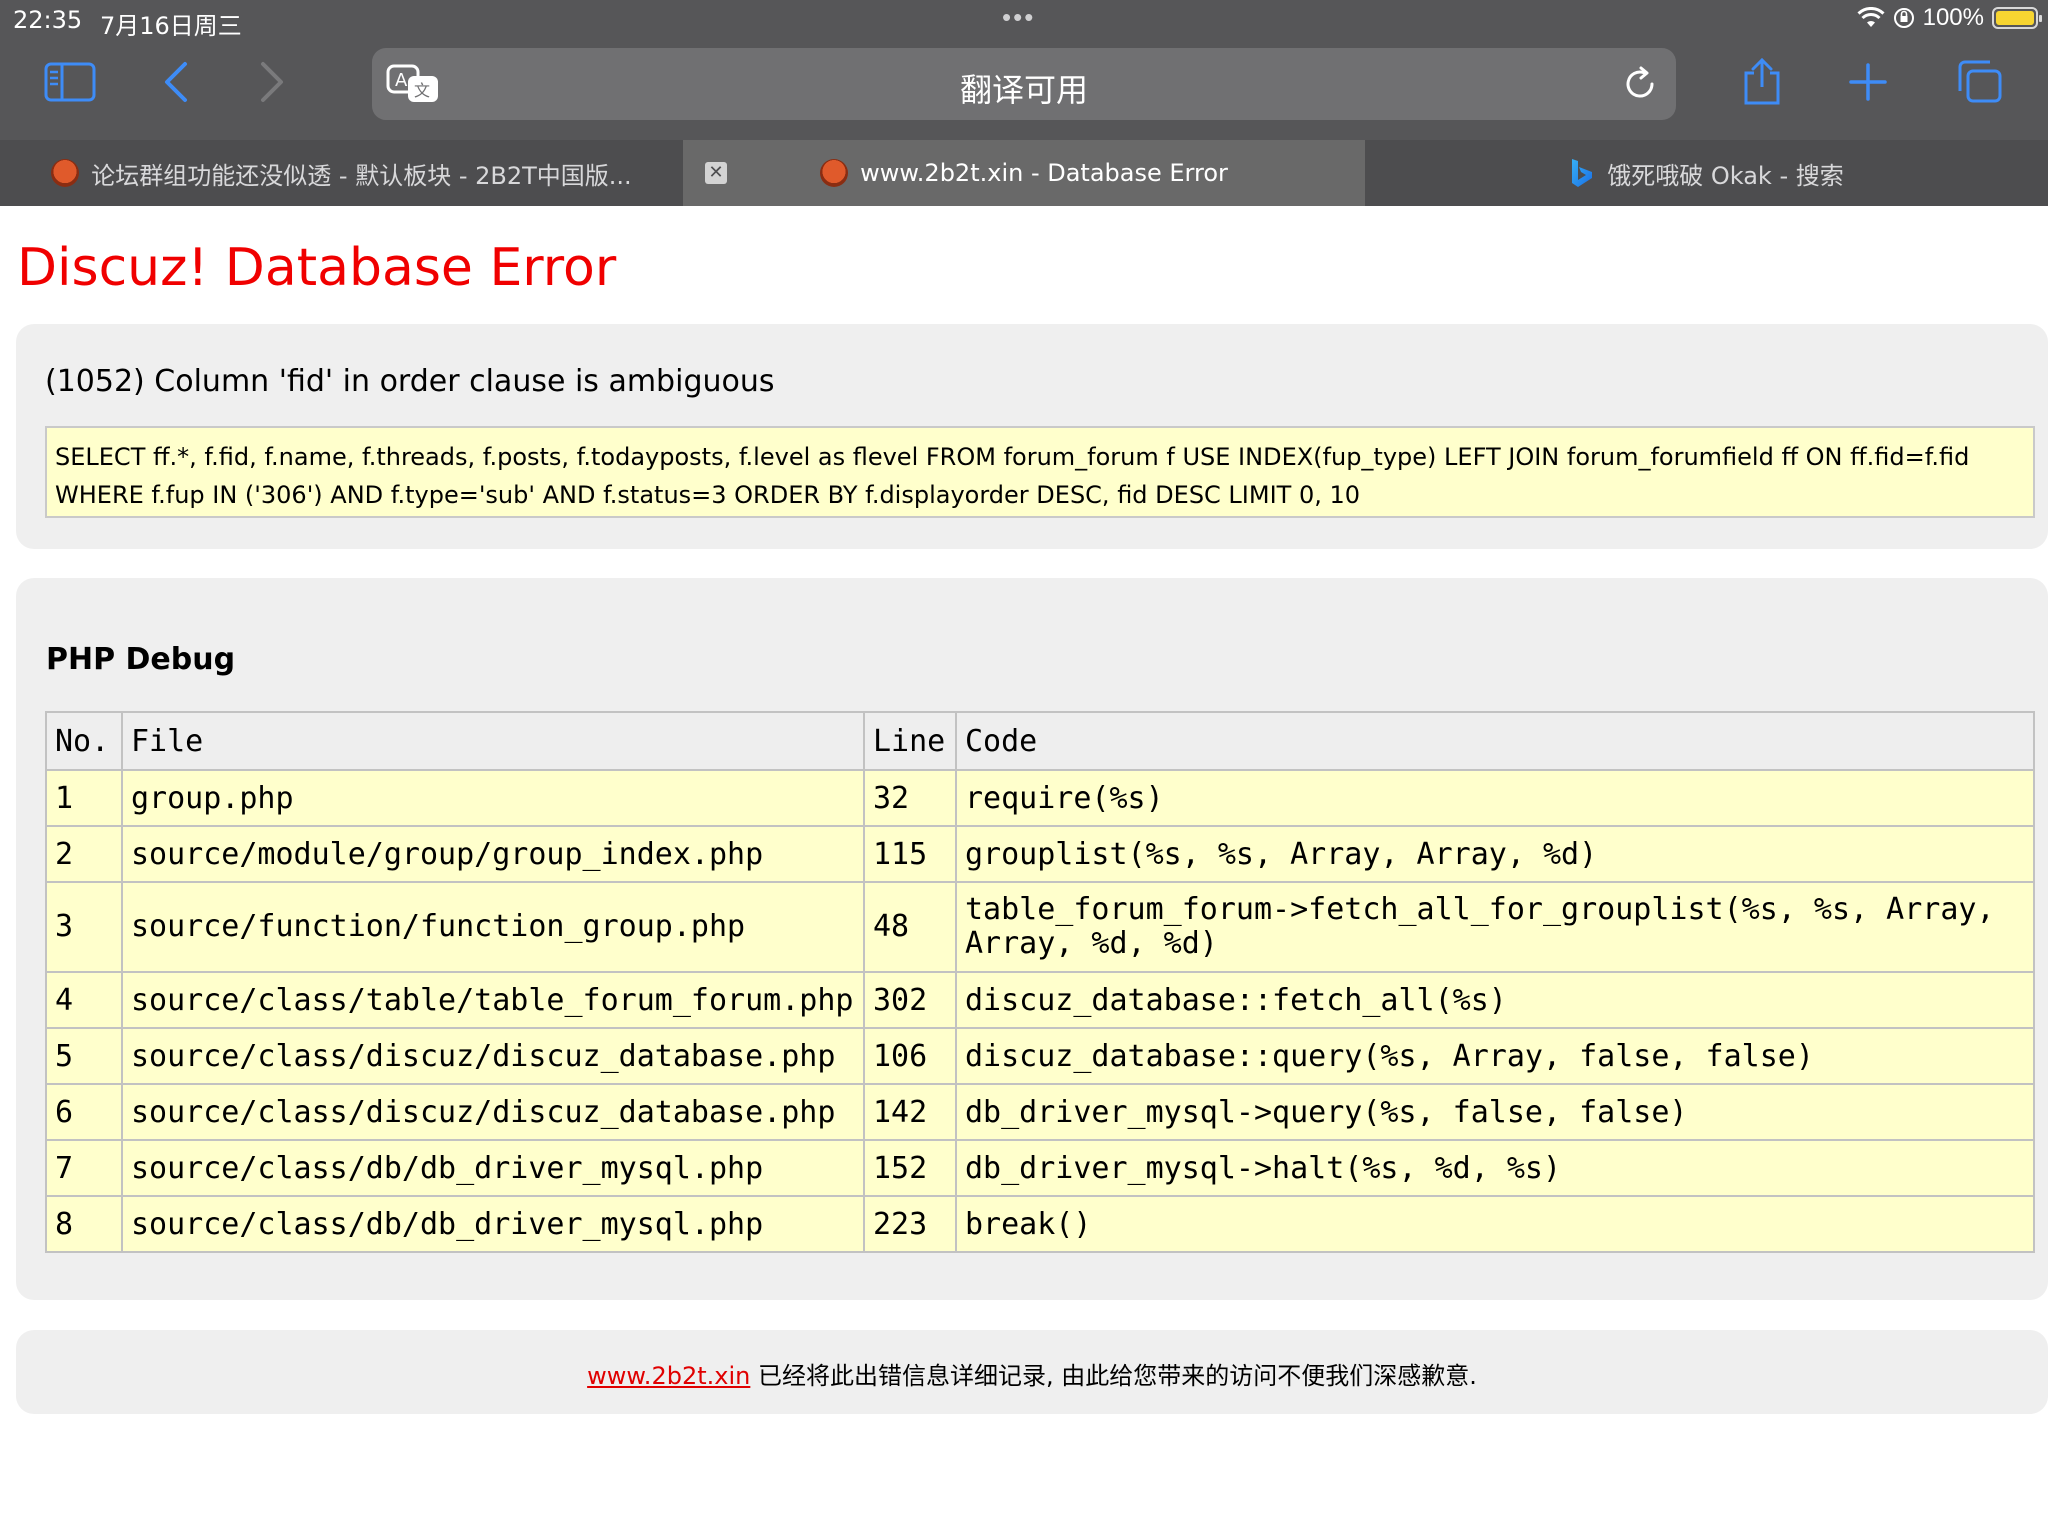 The width and height of the screenshot is (2048, 1536). Describe the element at coordinates (84, 798) in the screenshot. I see `cell-no: 1` at that location.